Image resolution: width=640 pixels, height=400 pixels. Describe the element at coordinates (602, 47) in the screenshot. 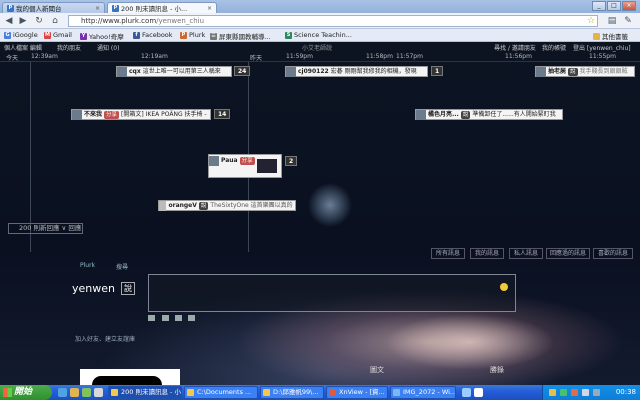

I see `logout-link: 登出 [yenwen_chiu]` at that location.